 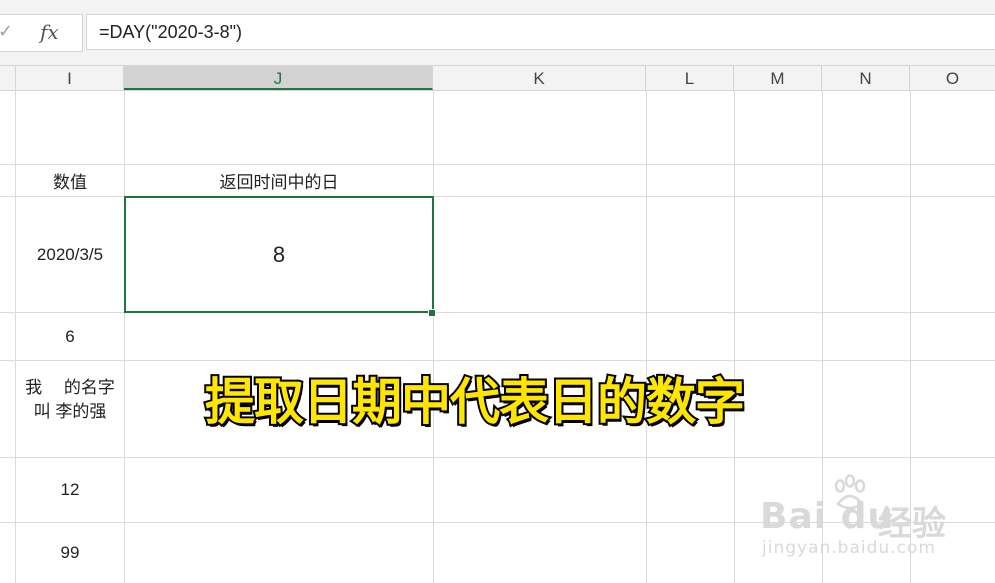 I want to click on baidu-jingyan-watermark: Bai du 经验 jingyan.baidu.com, so click(x=876, y=524).